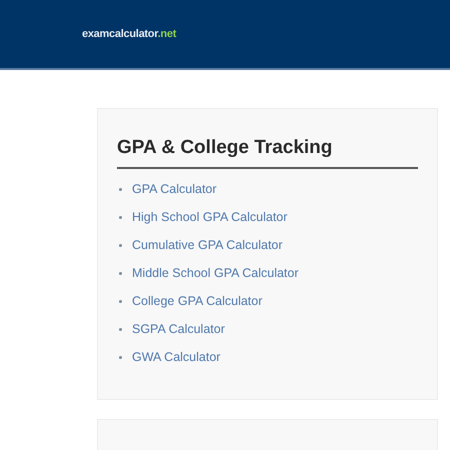  I want to click on calculator-link: GWA Calculator, so click(176, 357).